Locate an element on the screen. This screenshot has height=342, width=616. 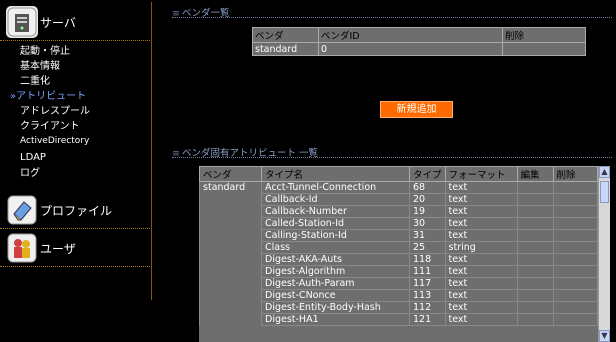
table-row: Callback-Number 19 text is located at coordinates (399, 211).